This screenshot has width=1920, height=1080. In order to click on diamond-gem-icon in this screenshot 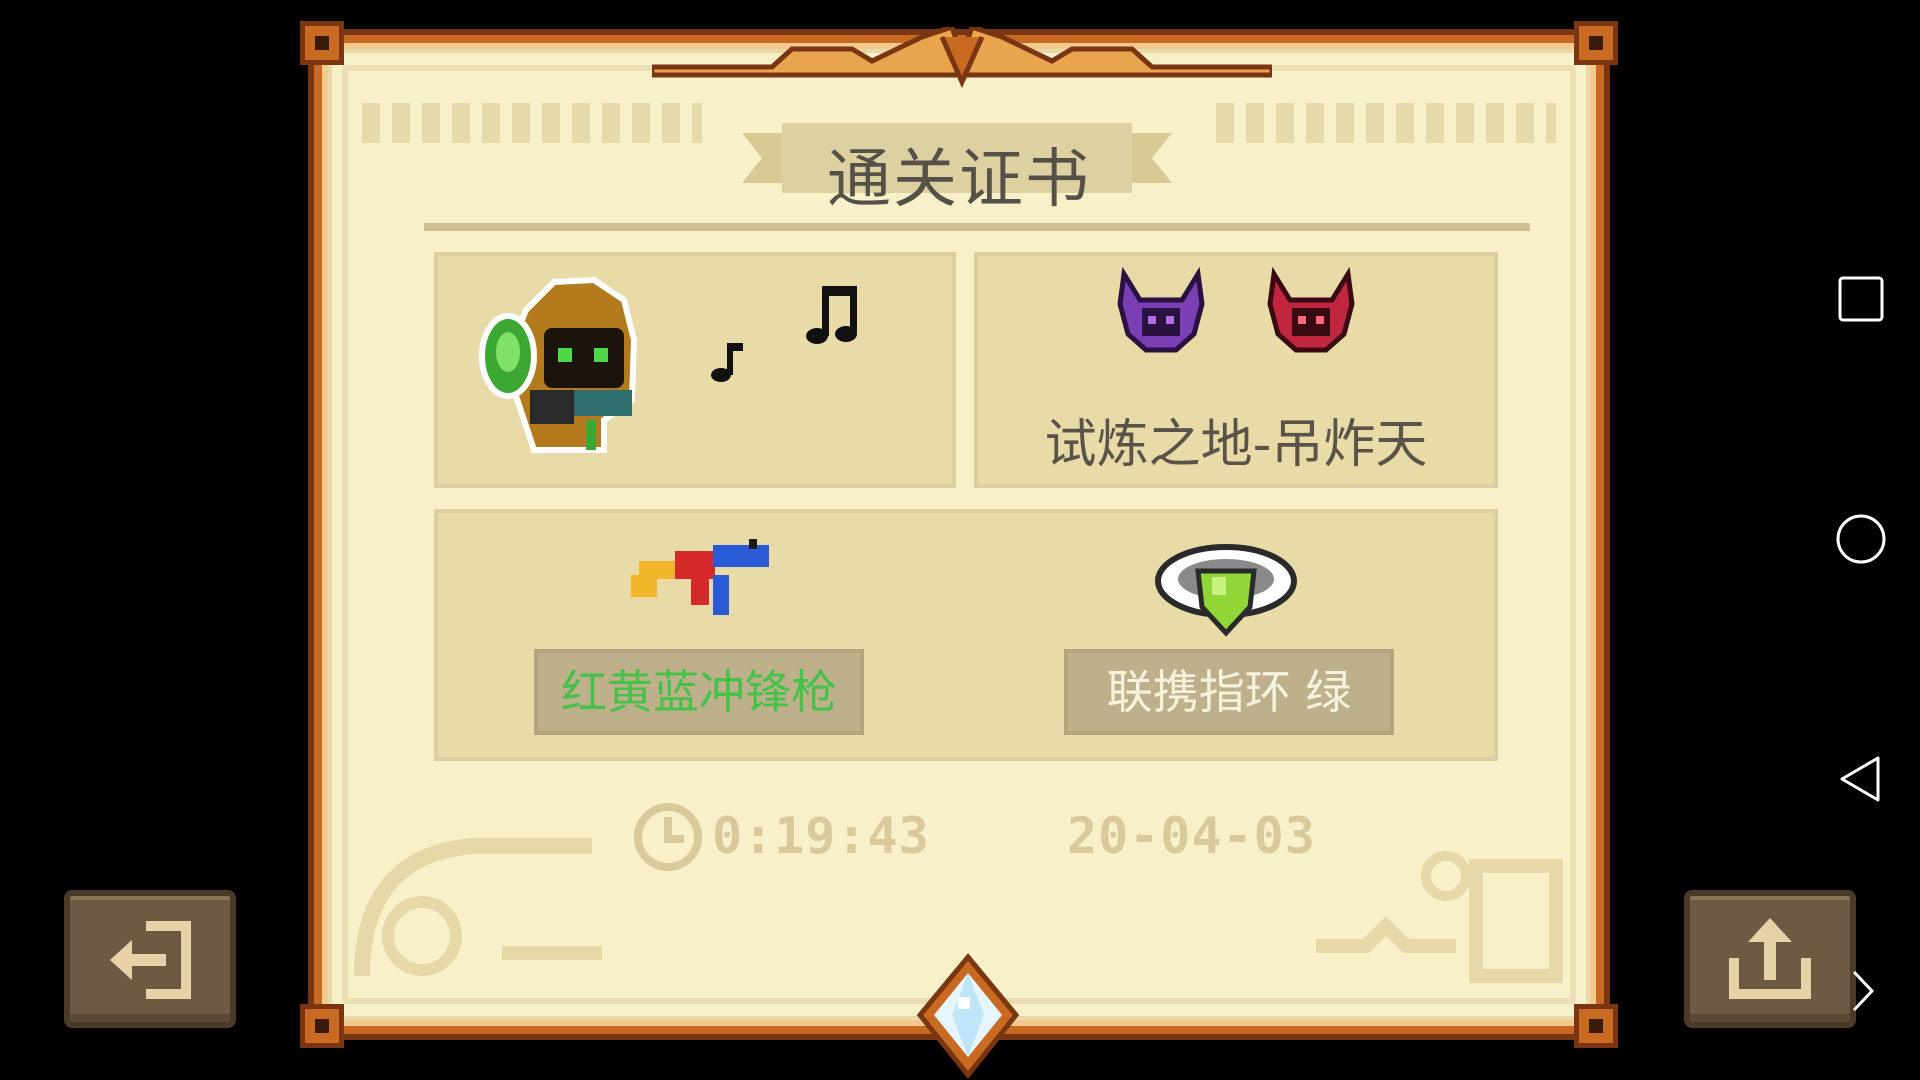, I will do `click(968, 1016)`.